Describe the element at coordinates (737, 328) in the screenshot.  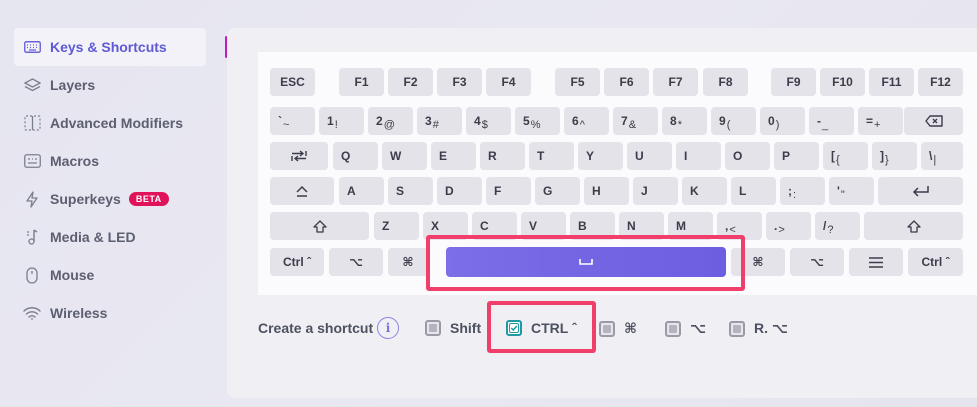
I see `right-alt-checkbox` at that location.